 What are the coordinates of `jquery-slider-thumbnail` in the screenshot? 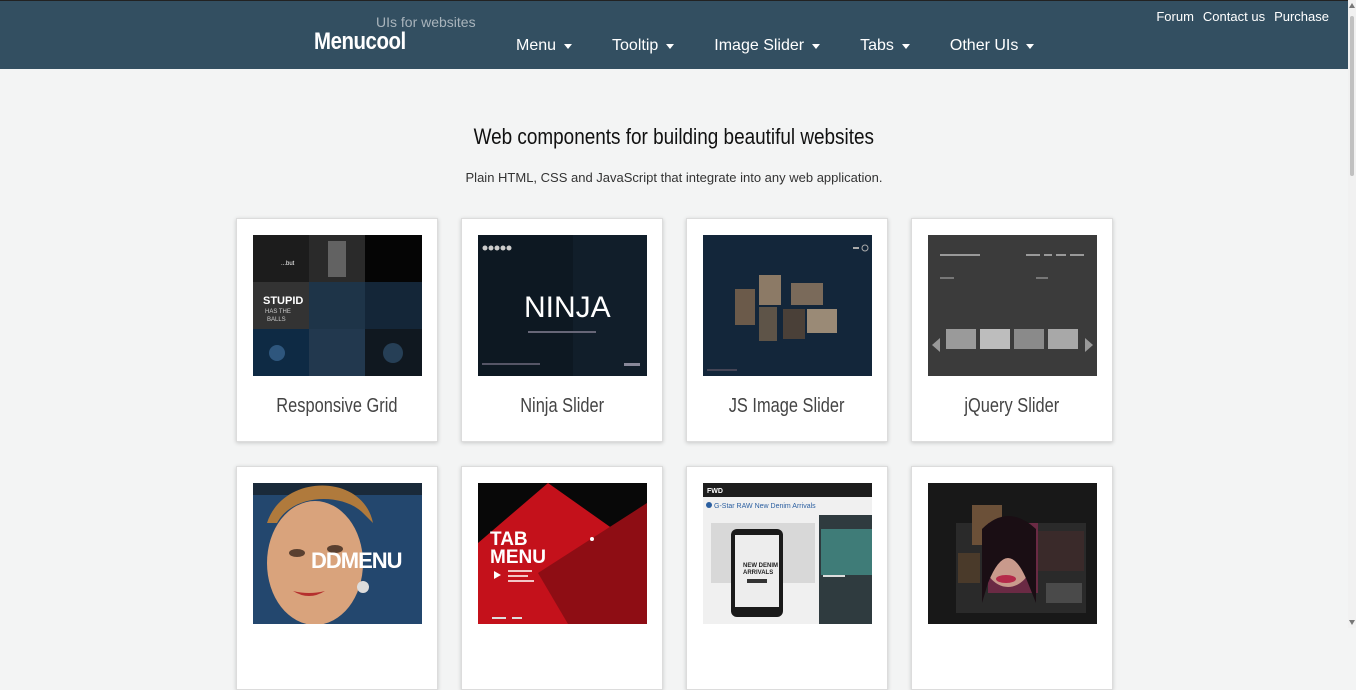 It's located at (1012, 305).